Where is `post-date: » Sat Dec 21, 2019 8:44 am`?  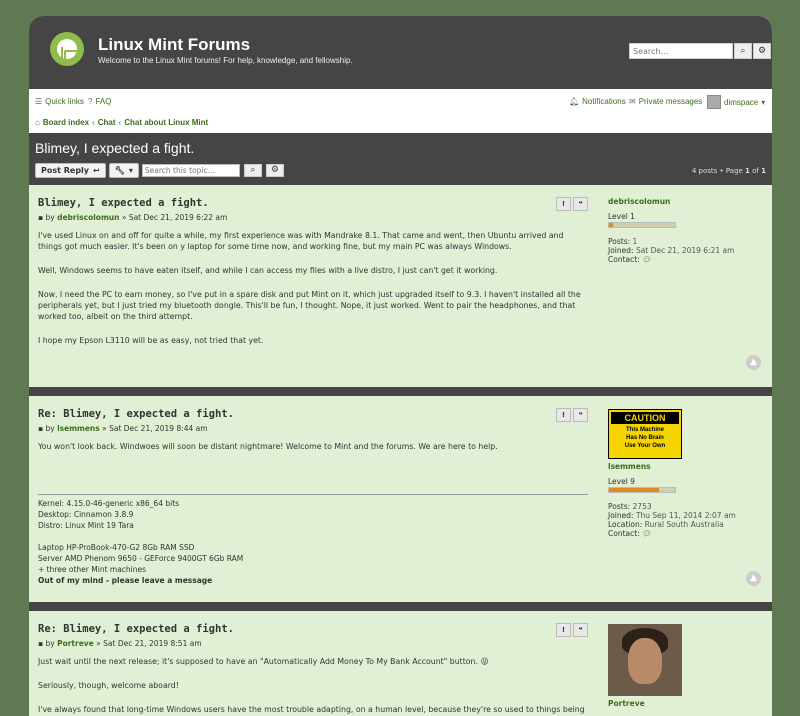 post-date: » Sat Dec 21, 2019 8:44 am is located at coordinates (155, 428).